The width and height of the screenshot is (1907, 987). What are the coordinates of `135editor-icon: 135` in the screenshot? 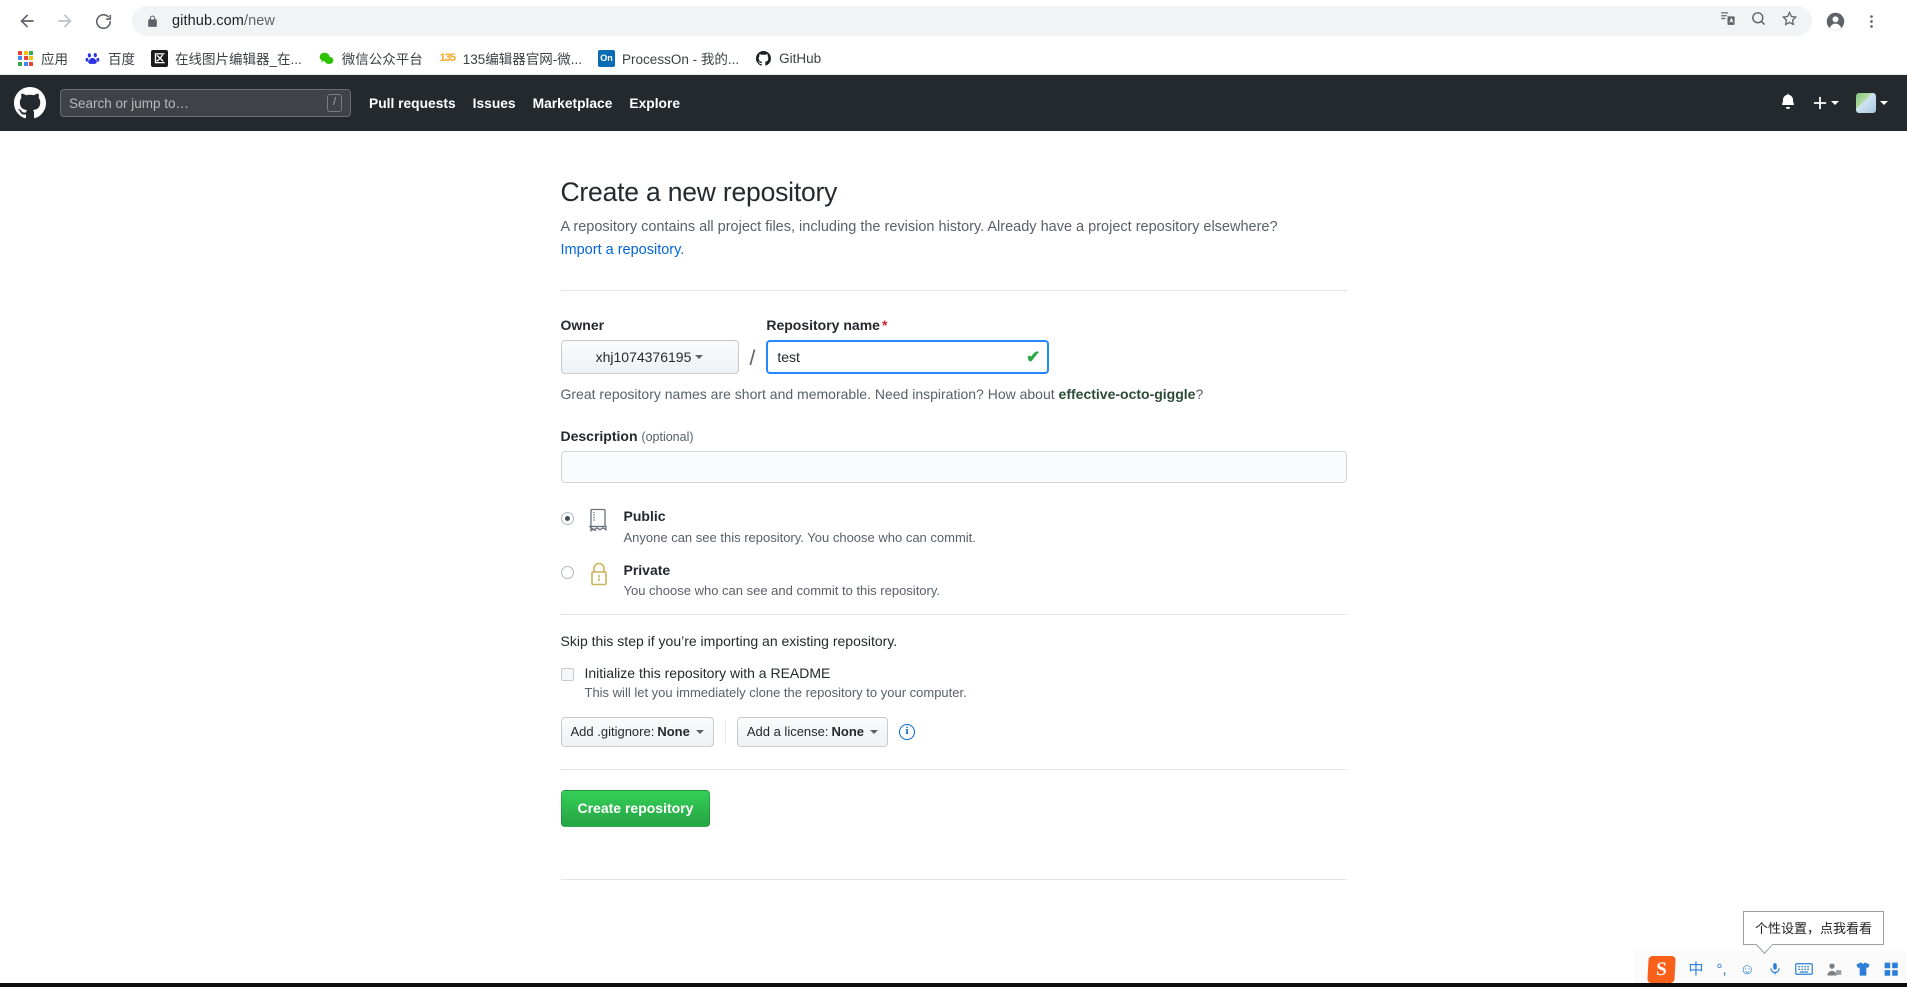 It's located at (447, 58).